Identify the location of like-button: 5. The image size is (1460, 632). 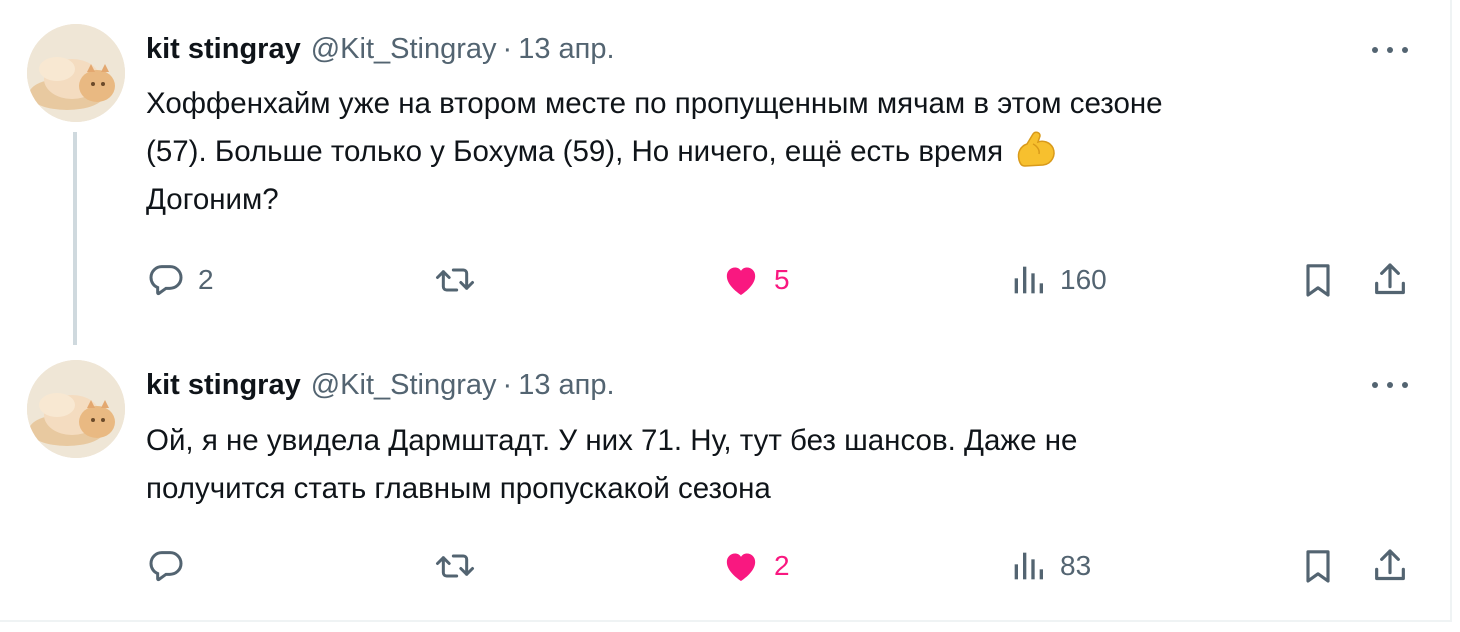
(755, 280).